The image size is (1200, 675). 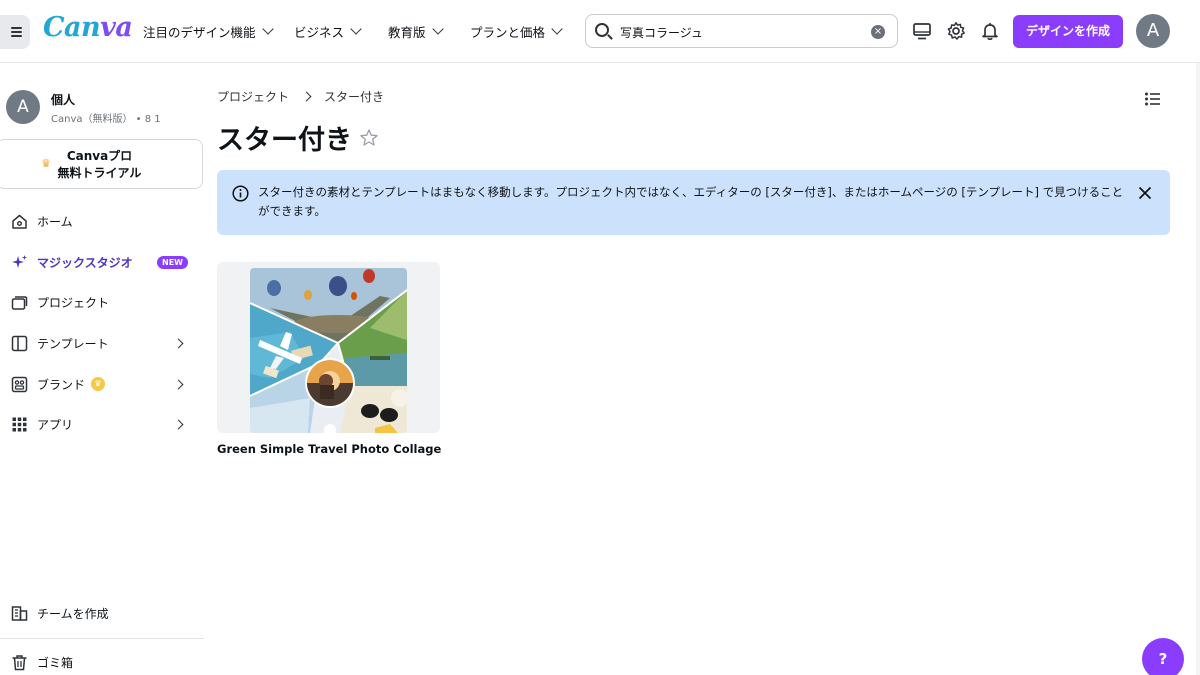 I want to click on sidebar-item-label: ブランド, so click(x=61, y=384).